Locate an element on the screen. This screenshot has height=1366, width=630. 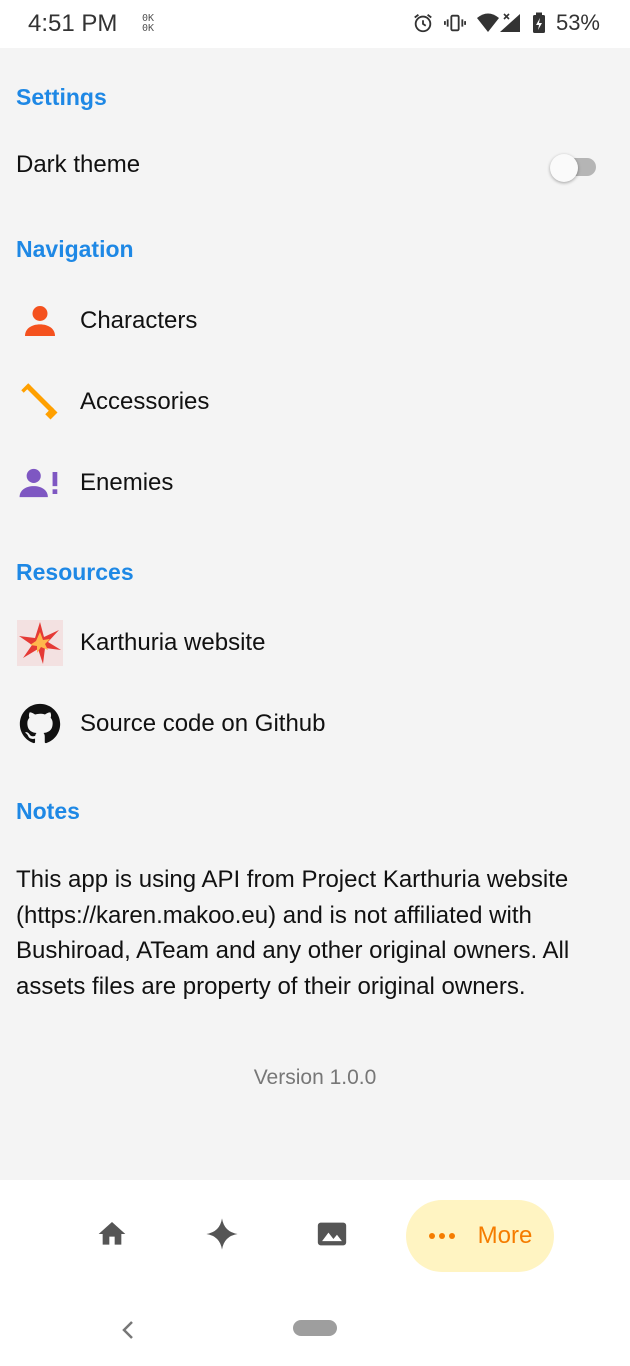
system-back-button is located at coordinates (128, 1330).